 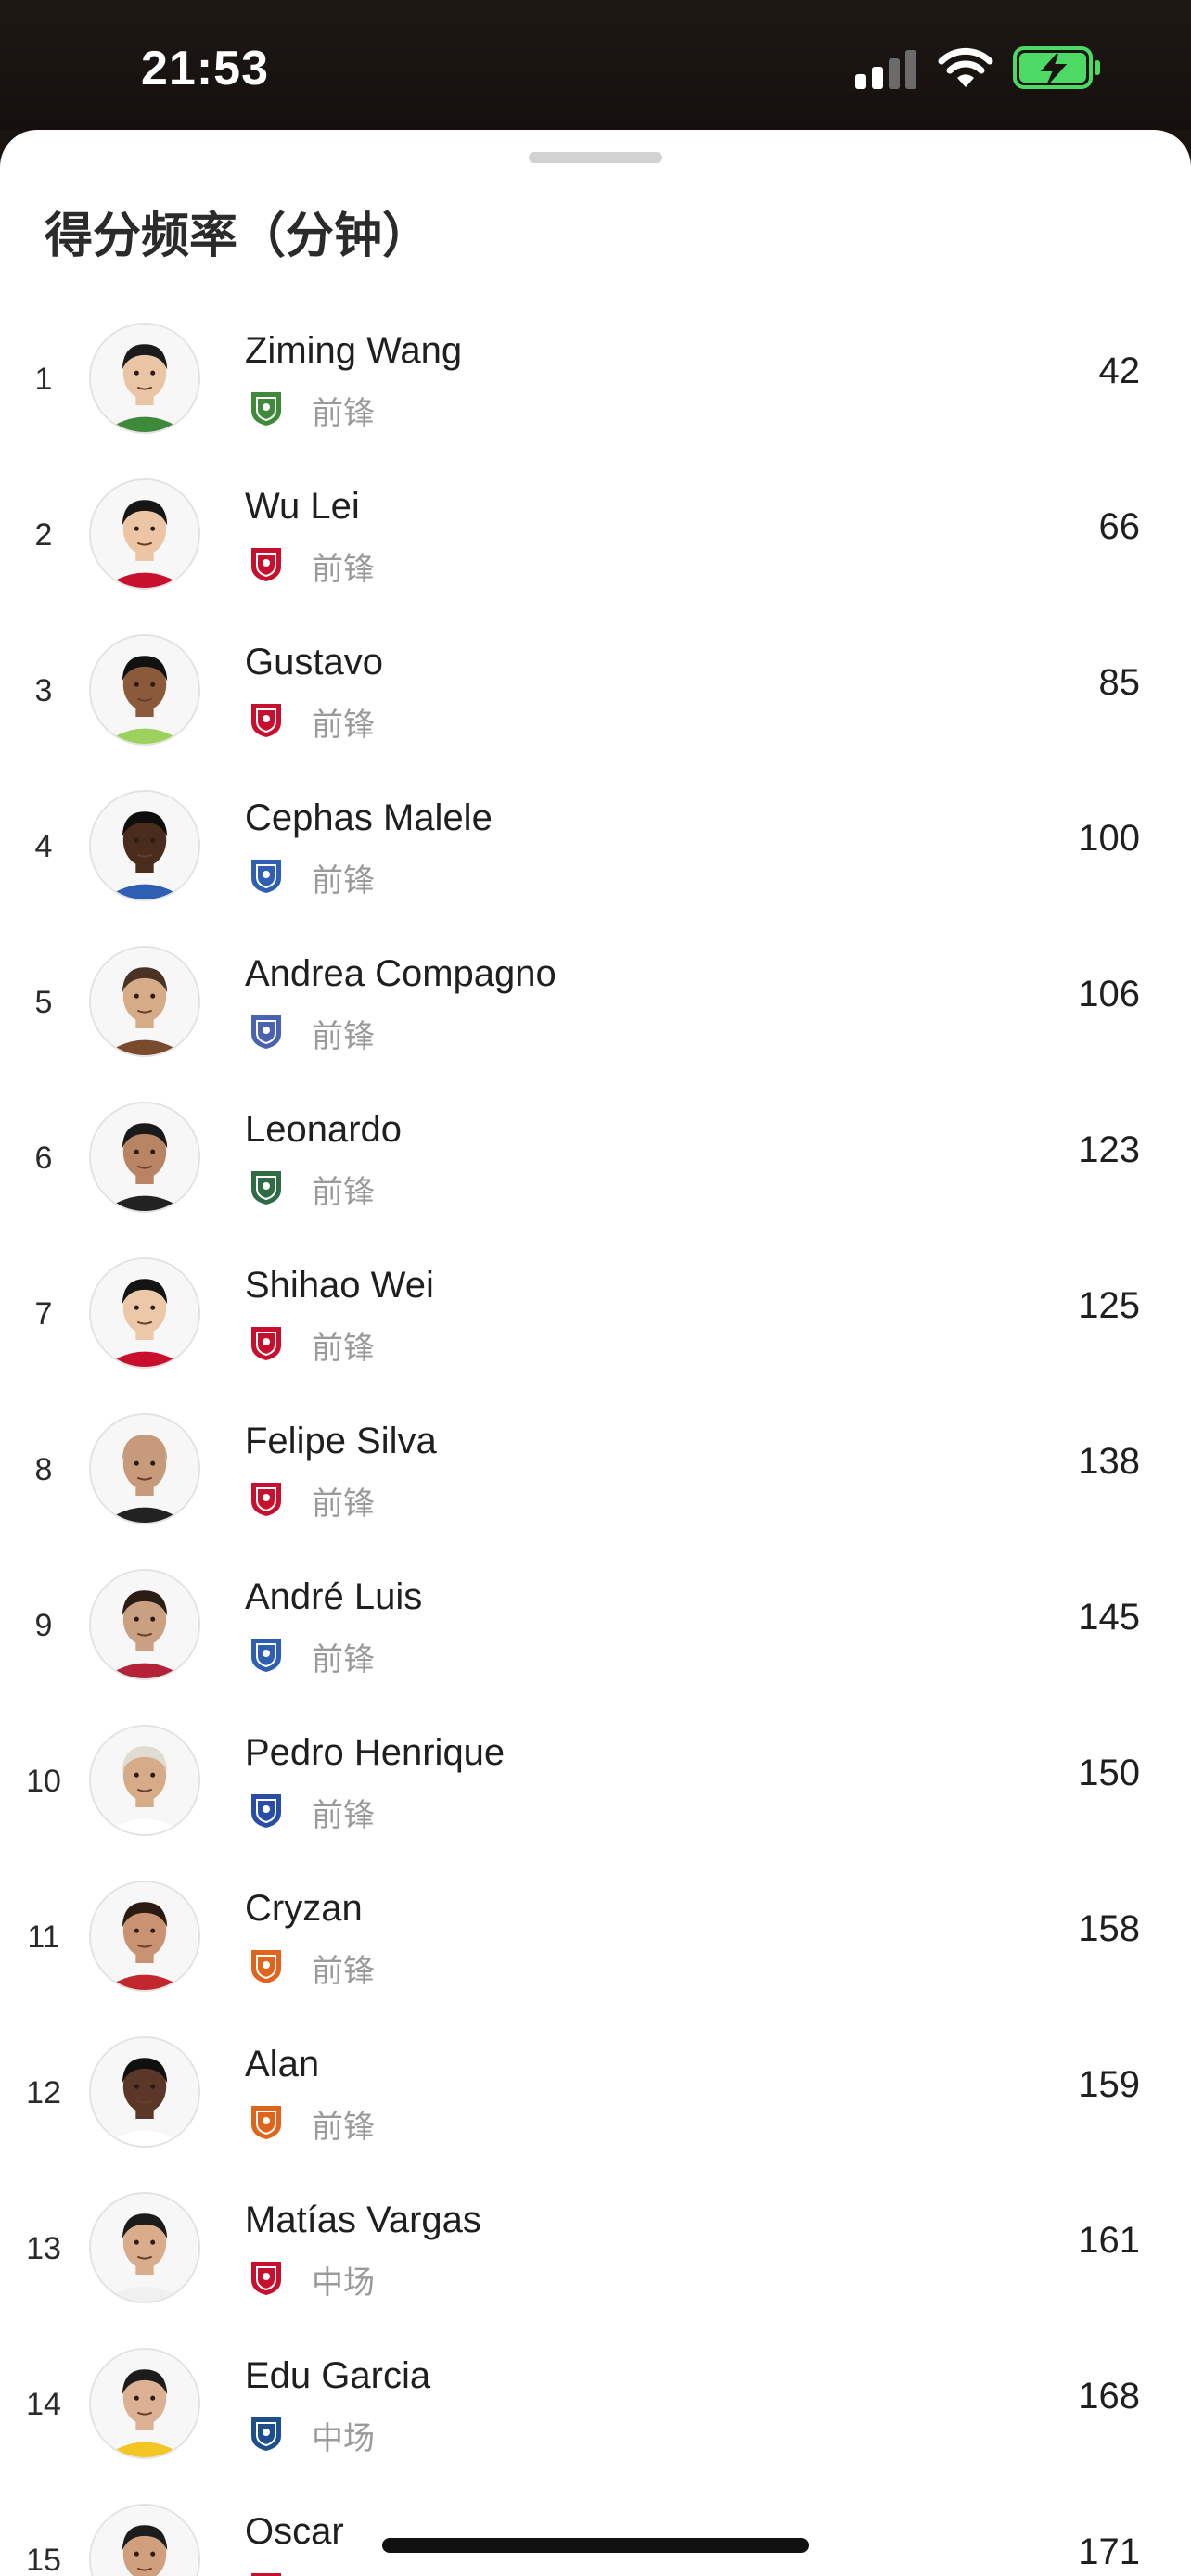 What do you see at coordinates (966, 67) in the screenshot?
I see `wifi-icon` at bounding box center [966, 67].